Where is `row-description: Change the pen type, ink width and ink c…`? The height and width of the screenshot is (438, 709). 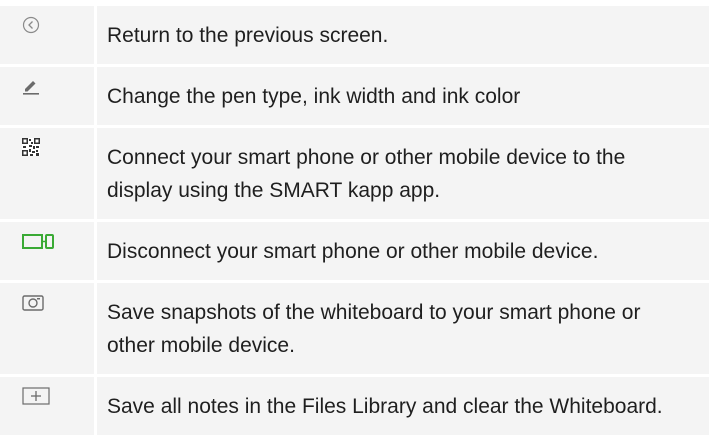
row-description: Change the pen type, ink width and ink c… is located at coordinates (401, 96).